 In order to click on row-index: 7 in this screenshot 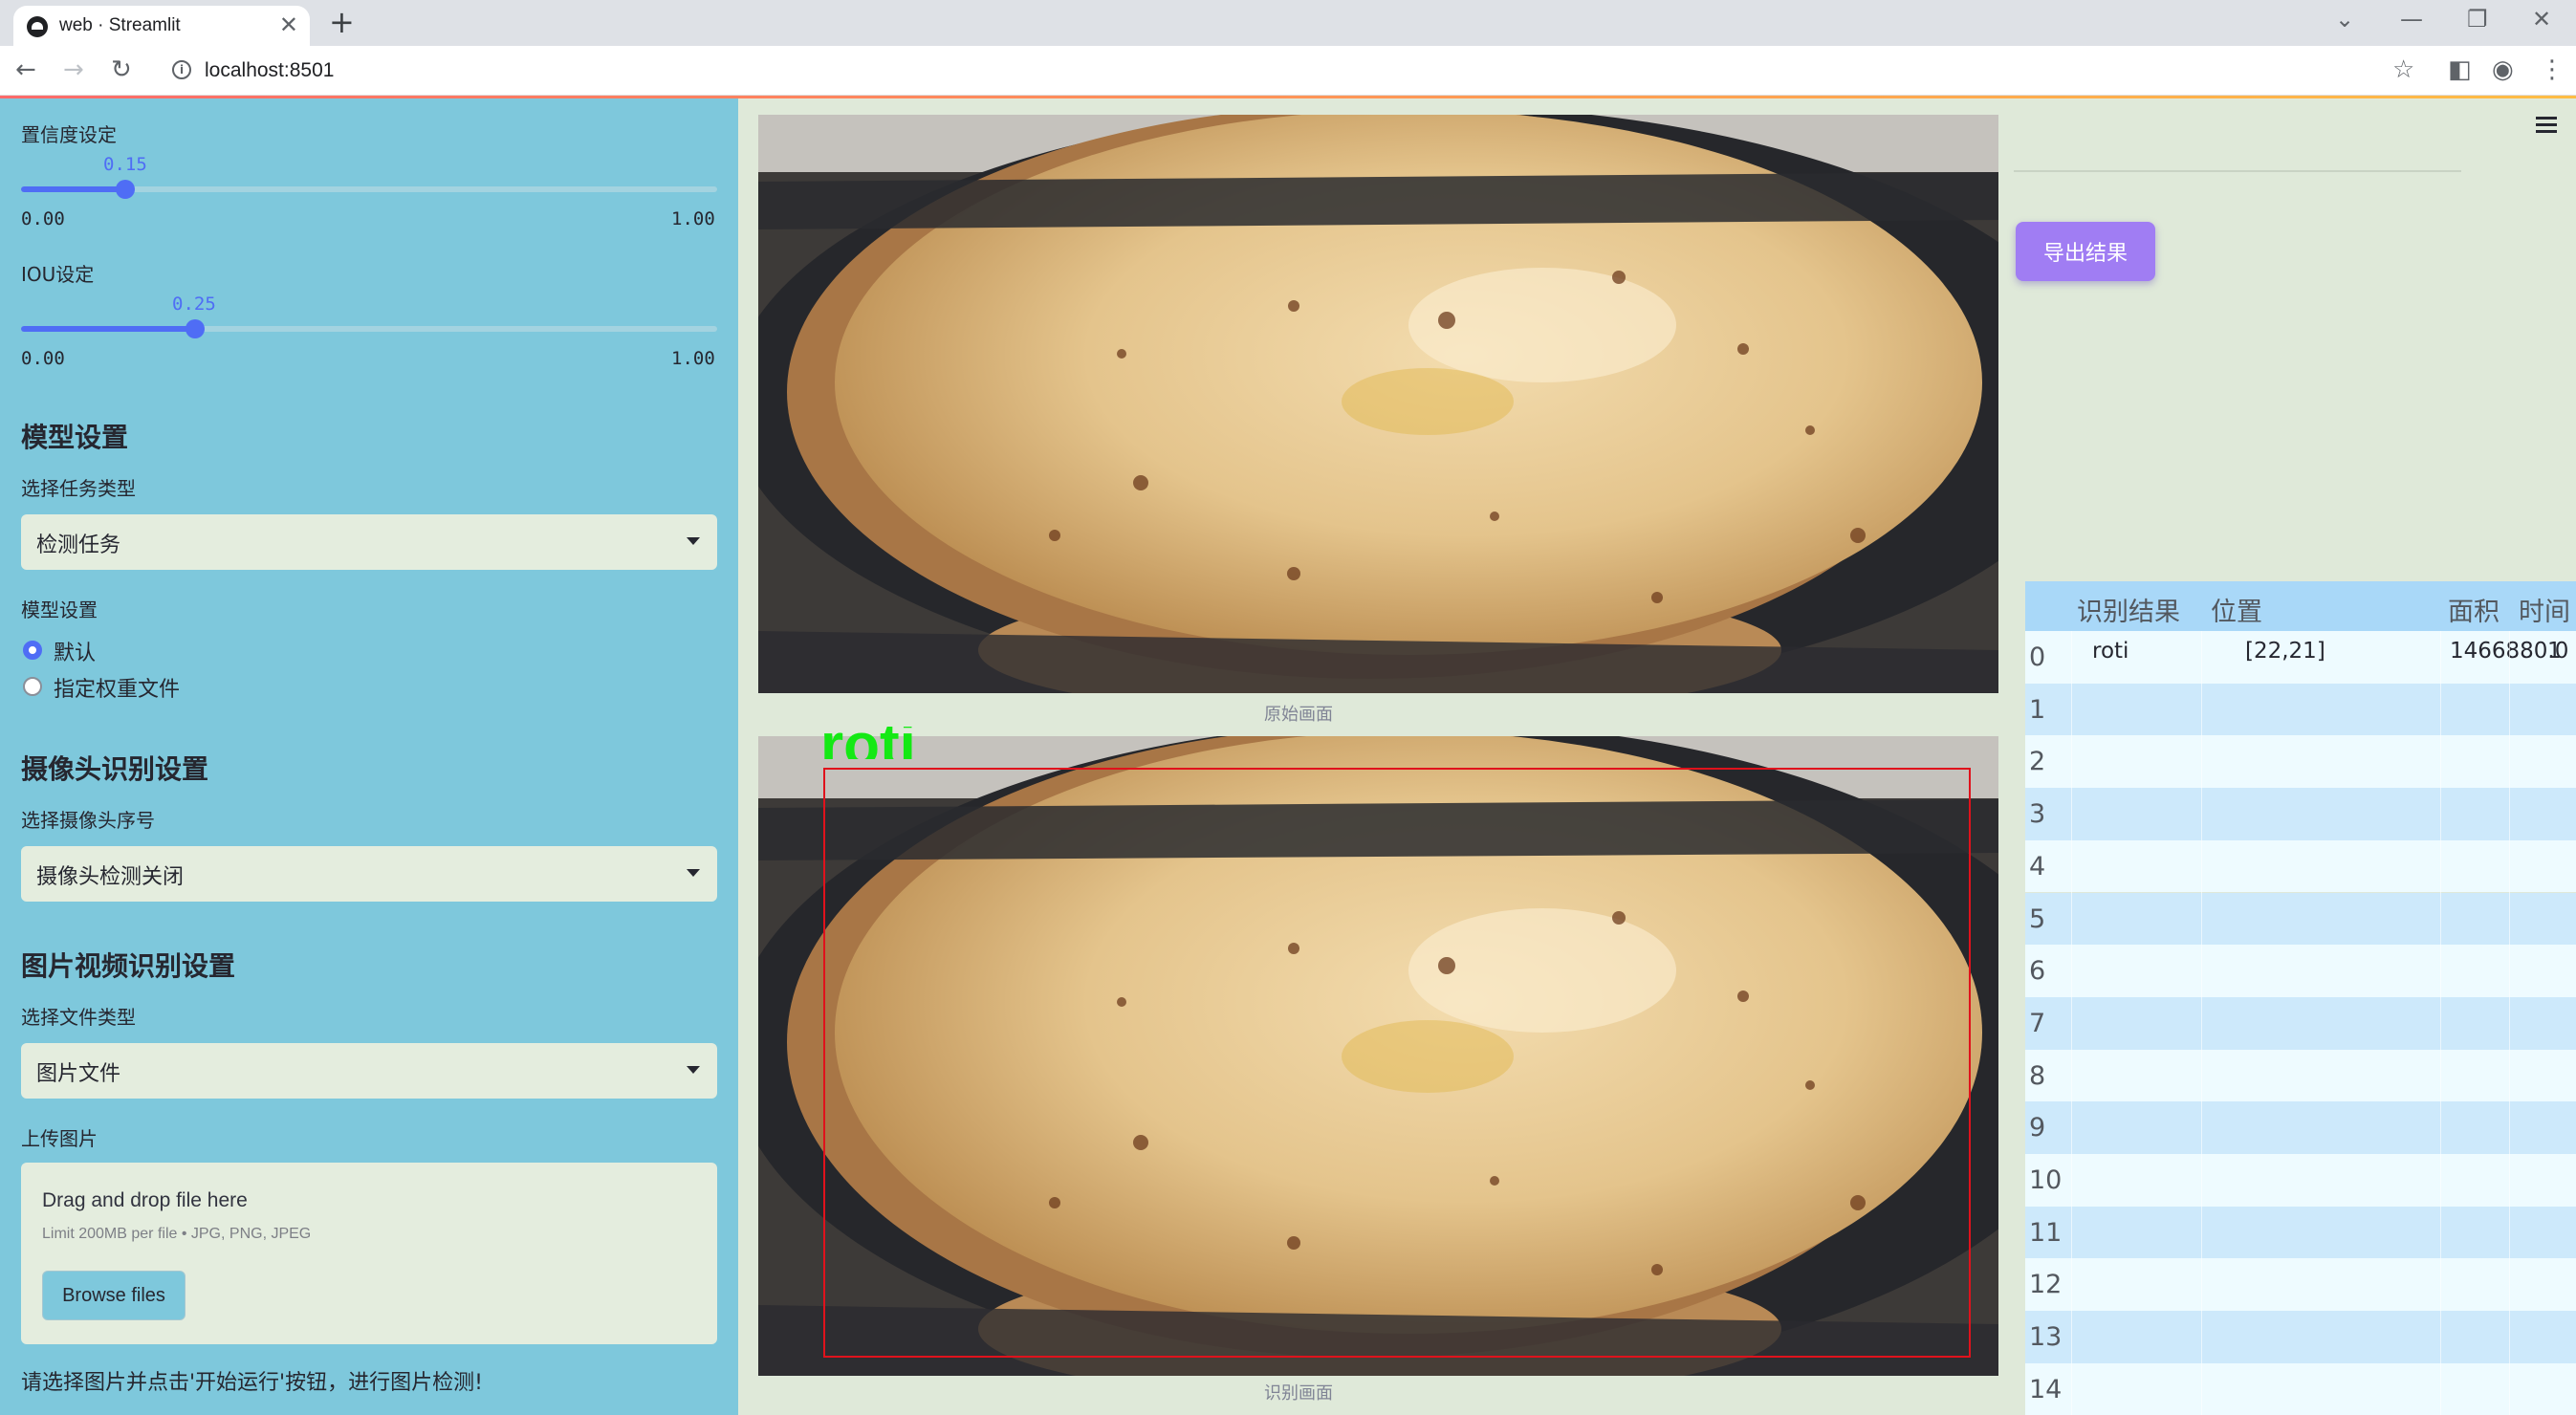, I will do `click(2037, 1023)`.